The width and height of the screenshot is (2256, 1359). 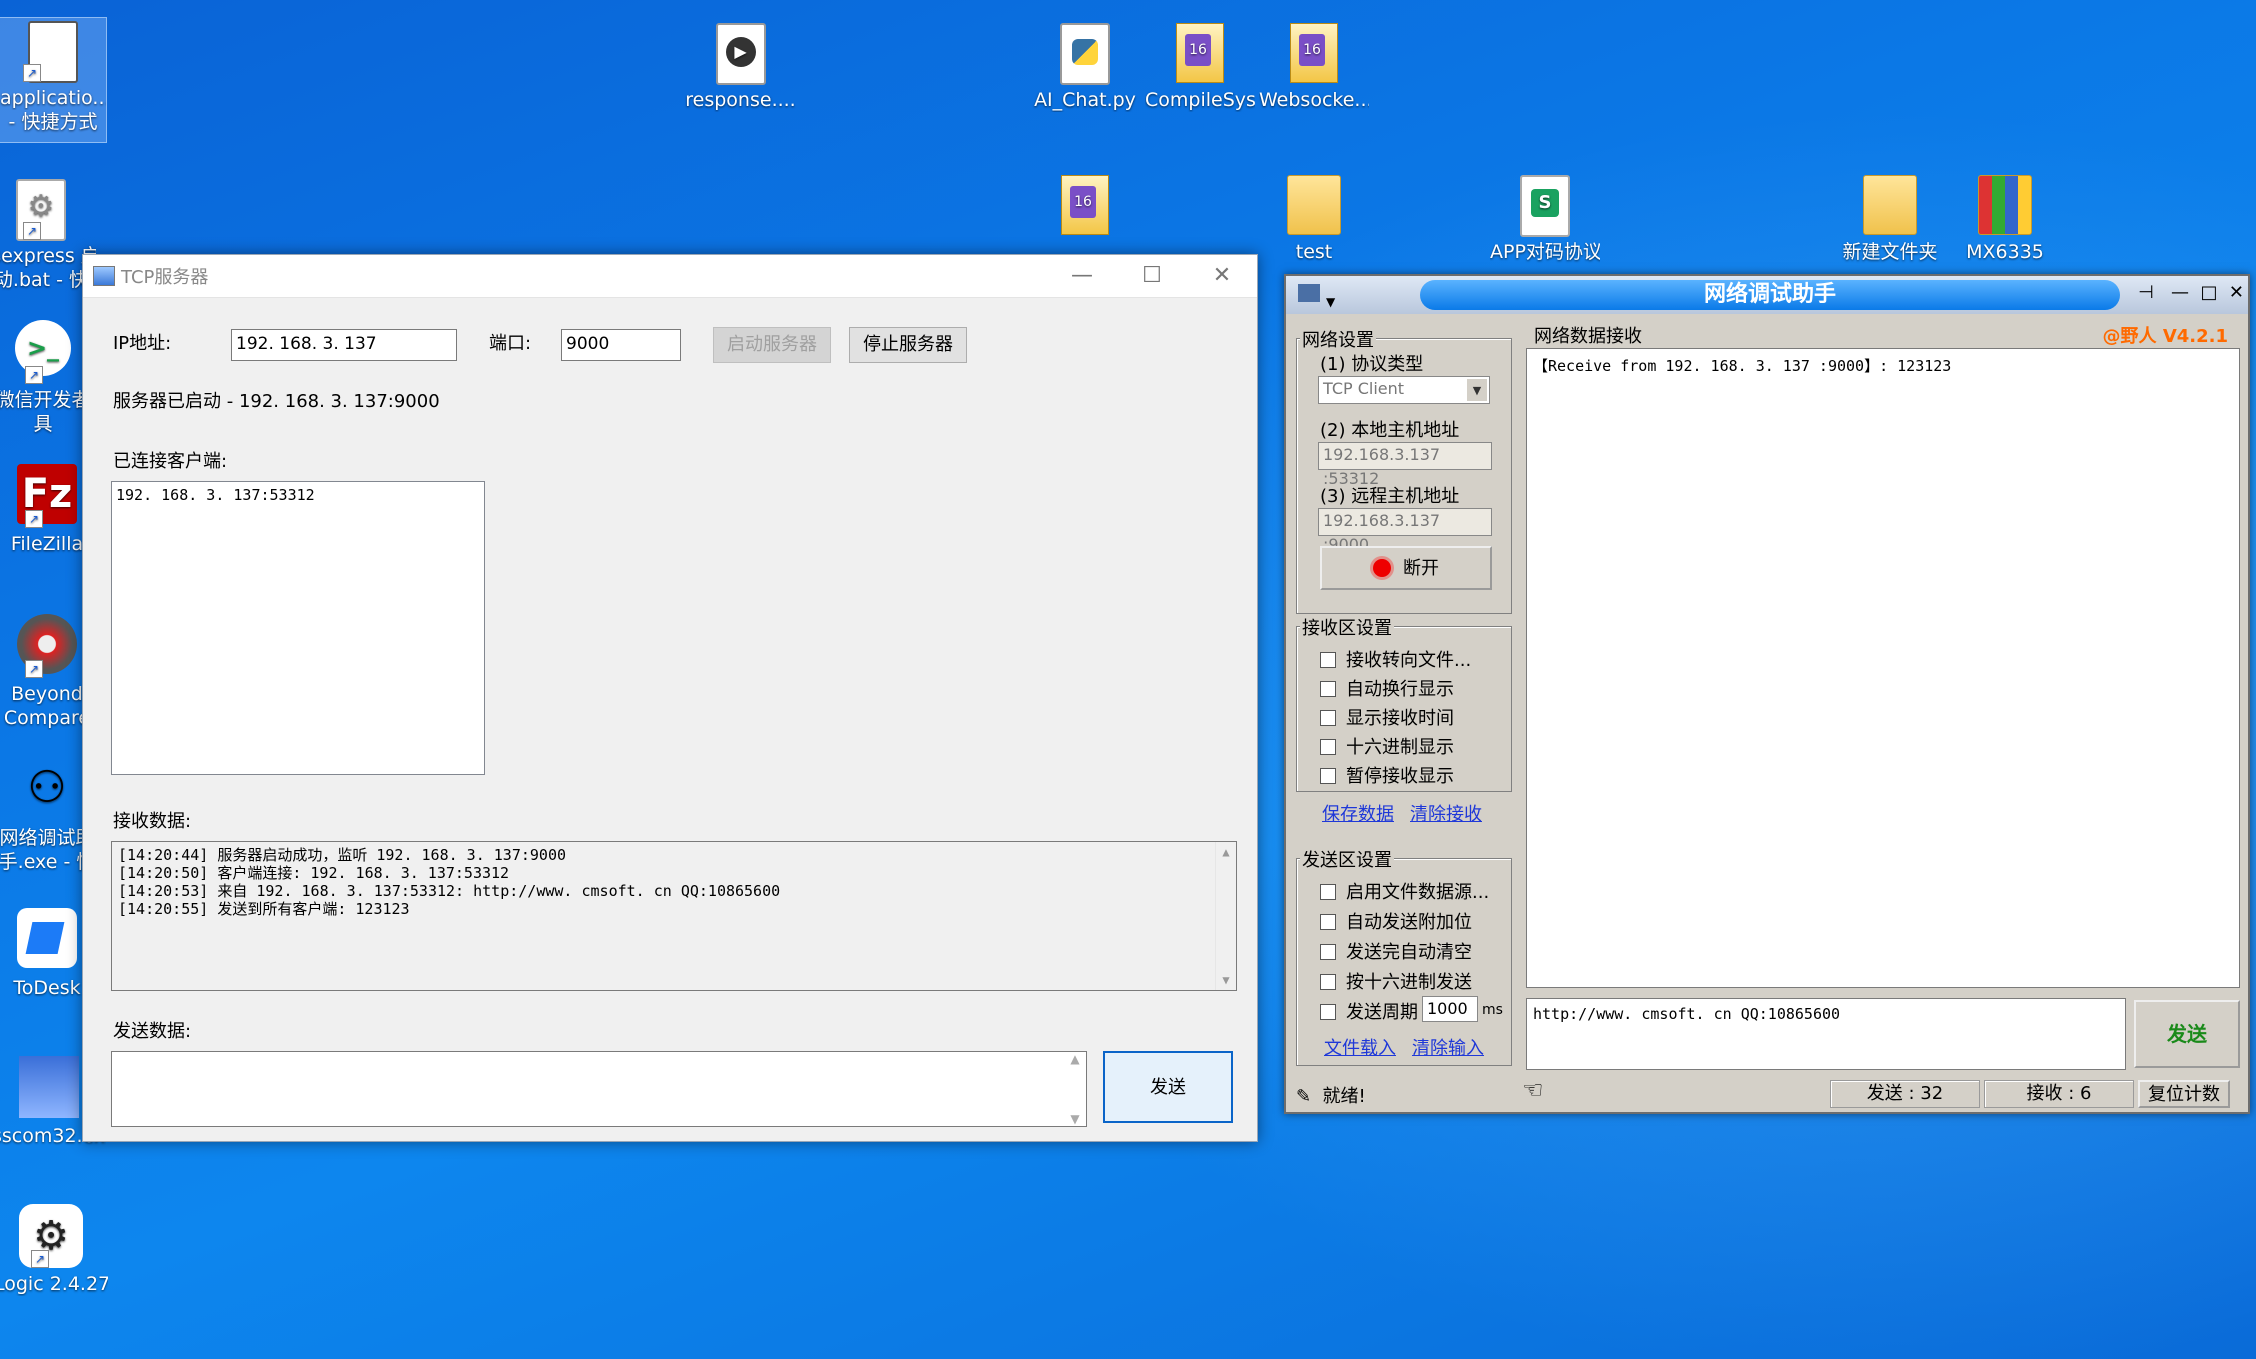 What do you see at coordinates (2208, 292) in the screenshot?
I see `maximize-button: □` at bounding box center [2208, 292].